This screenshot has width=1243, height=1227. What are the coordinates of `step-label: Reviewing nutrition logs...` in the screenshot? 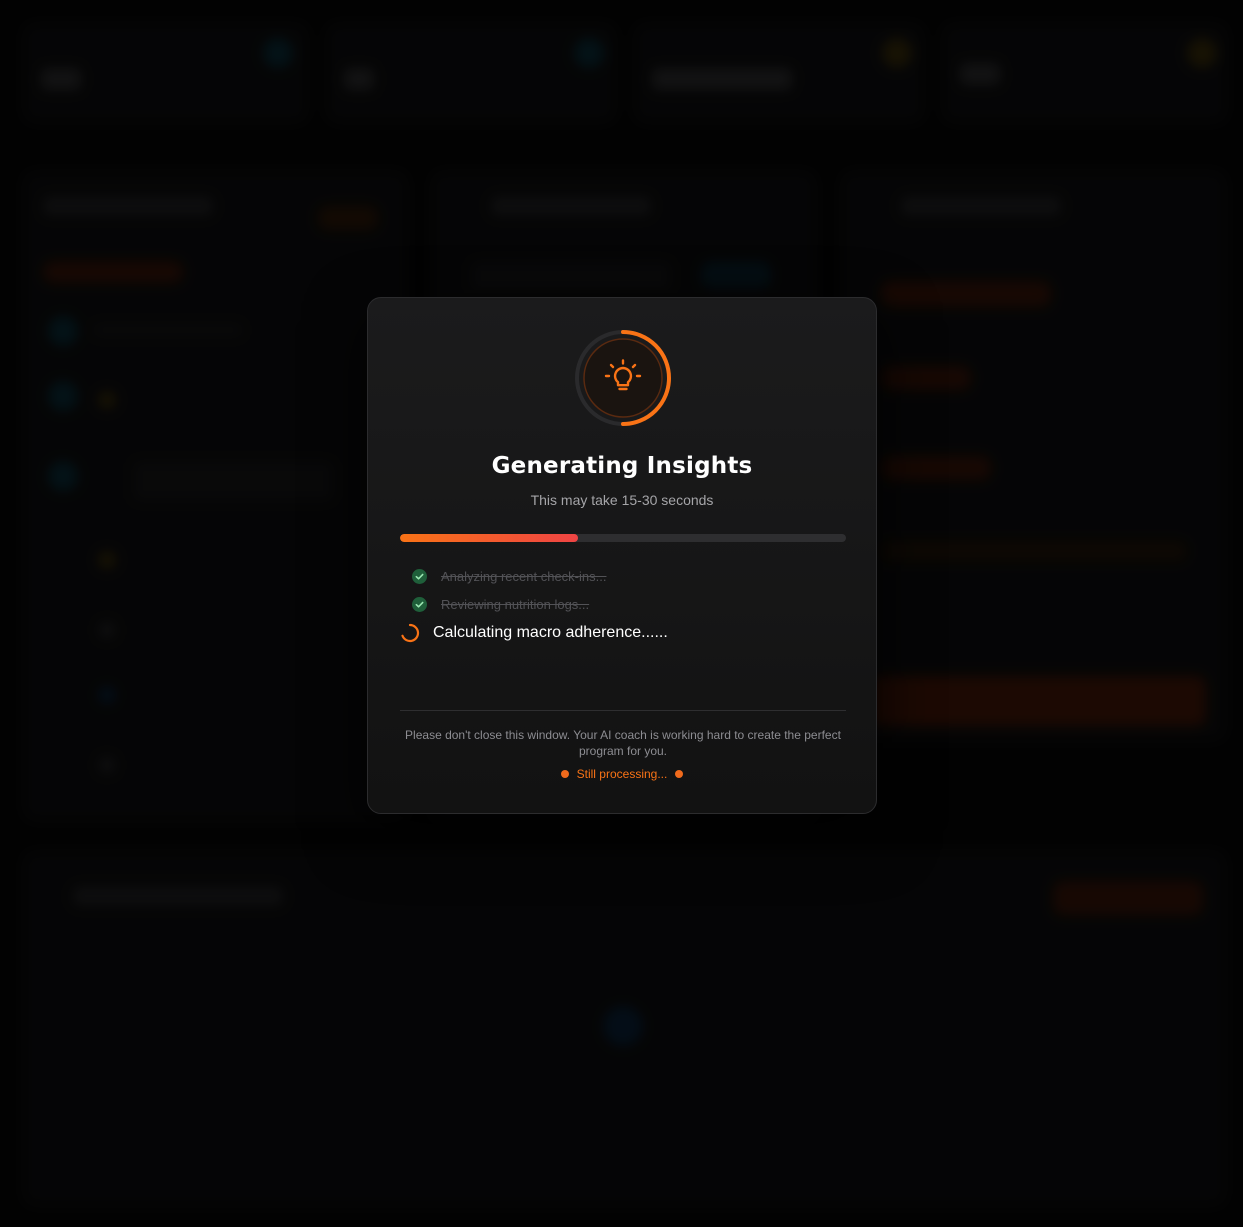 It's located at (515, 604).